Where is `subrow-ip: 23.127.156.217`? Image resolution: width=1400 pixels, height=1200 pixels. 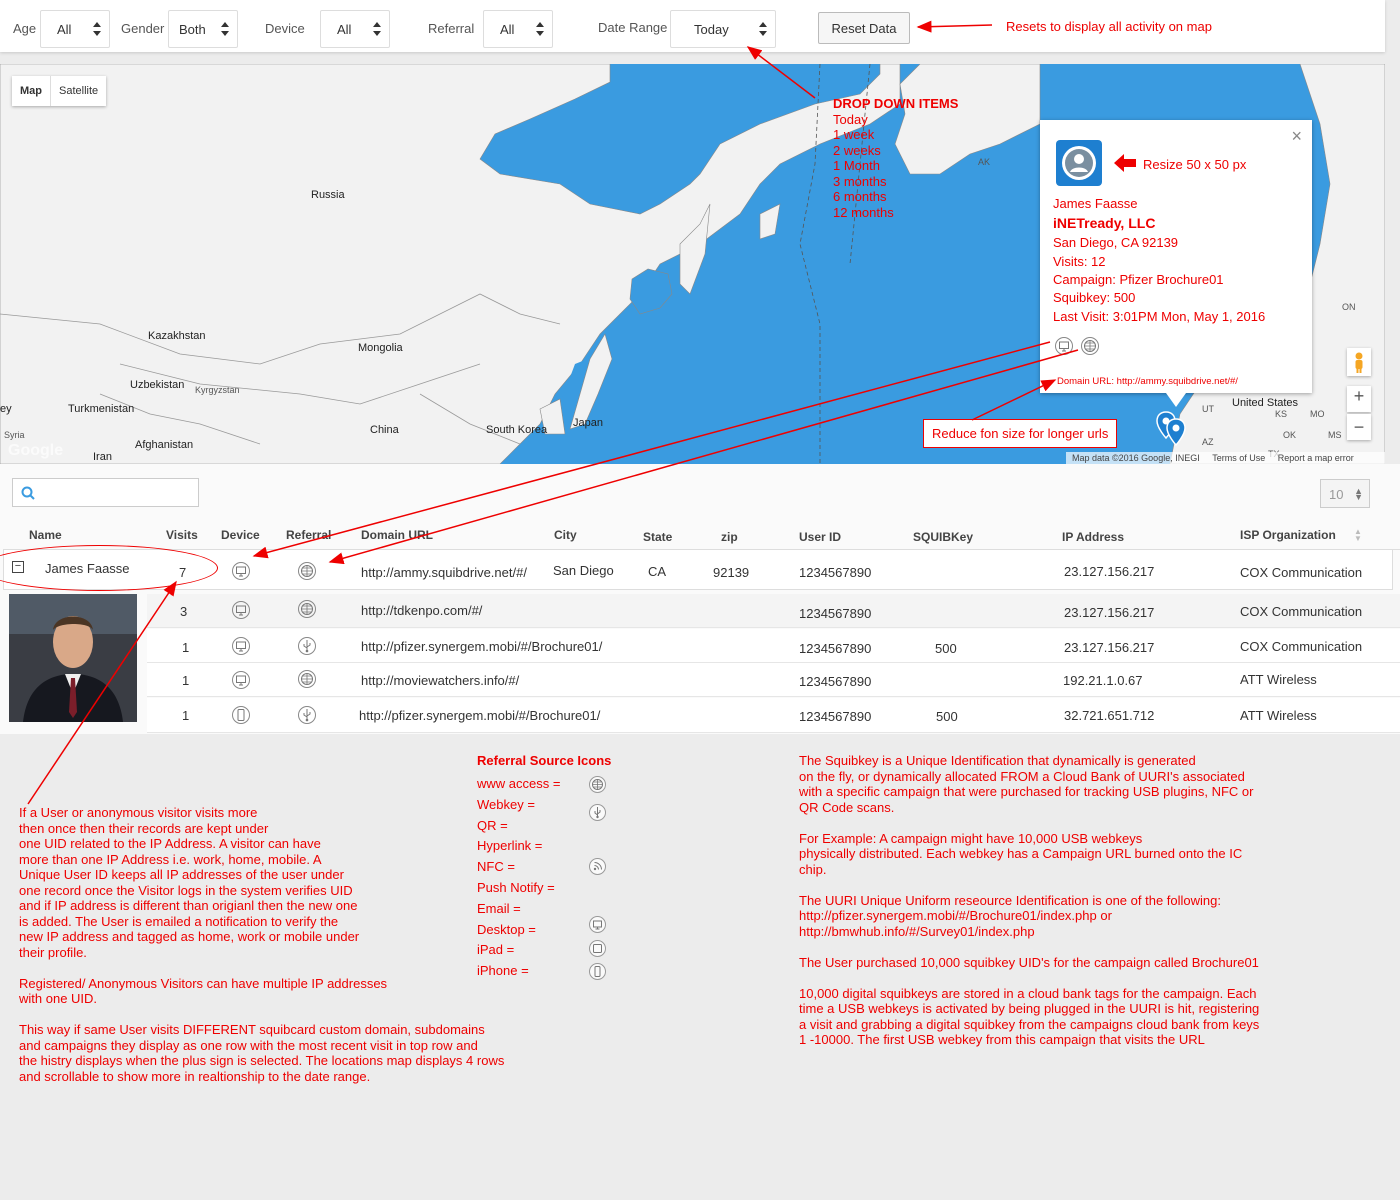
subrow-ip: 23.127.156.217 is located at coordinates (1109, 612).